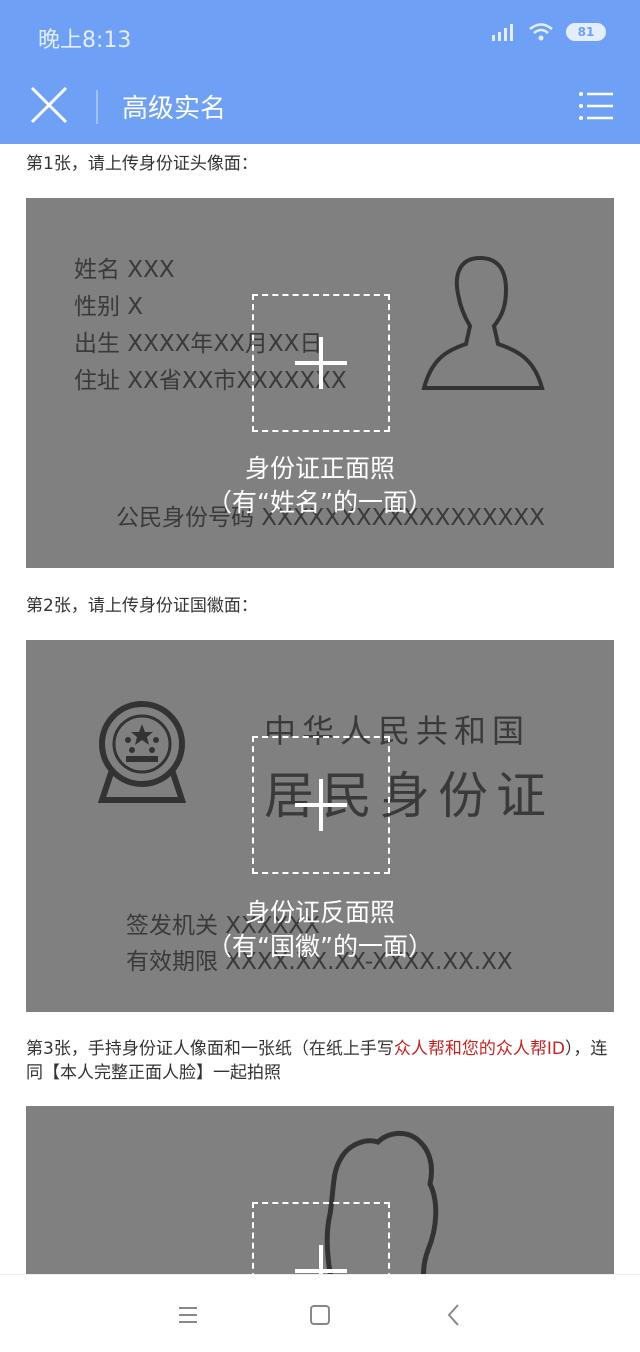  What do you see at coordinates (142, 164) in the screenshot?
I see `step1-label: 第1张，请上传身份证头像面：` at bounding box center [142, 164].